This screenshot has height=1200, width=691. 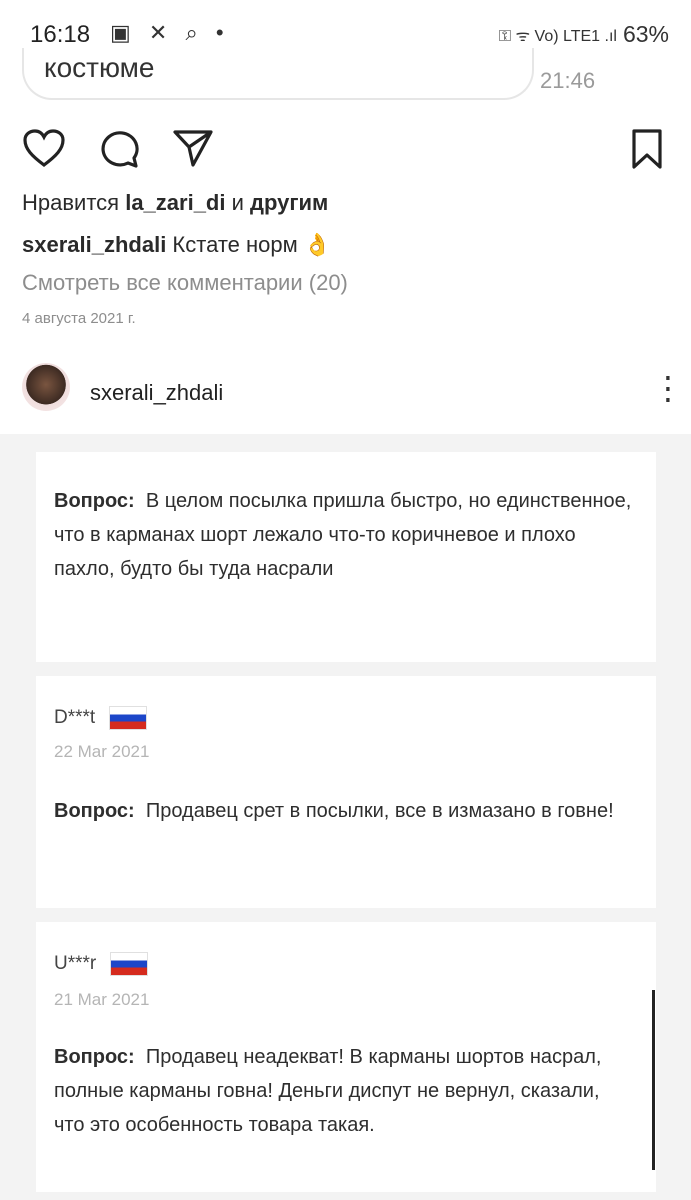 I want to click on status-time: 16:18, so click(x=60, y=34).